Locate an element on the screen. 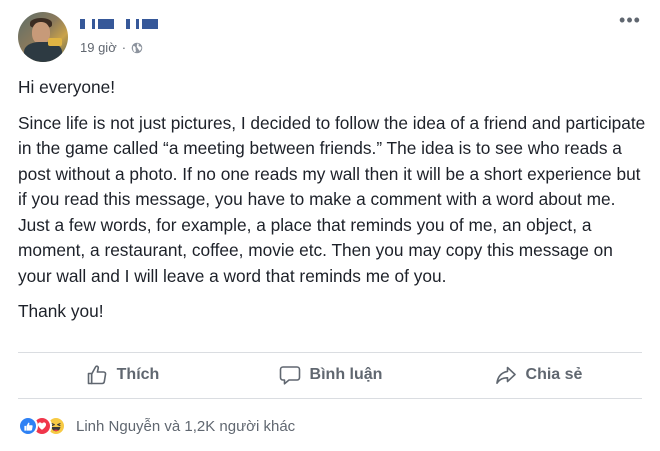 The width and height of the screenshot is (660, 451). author-name-redacted is located at coordinates (119, 24).